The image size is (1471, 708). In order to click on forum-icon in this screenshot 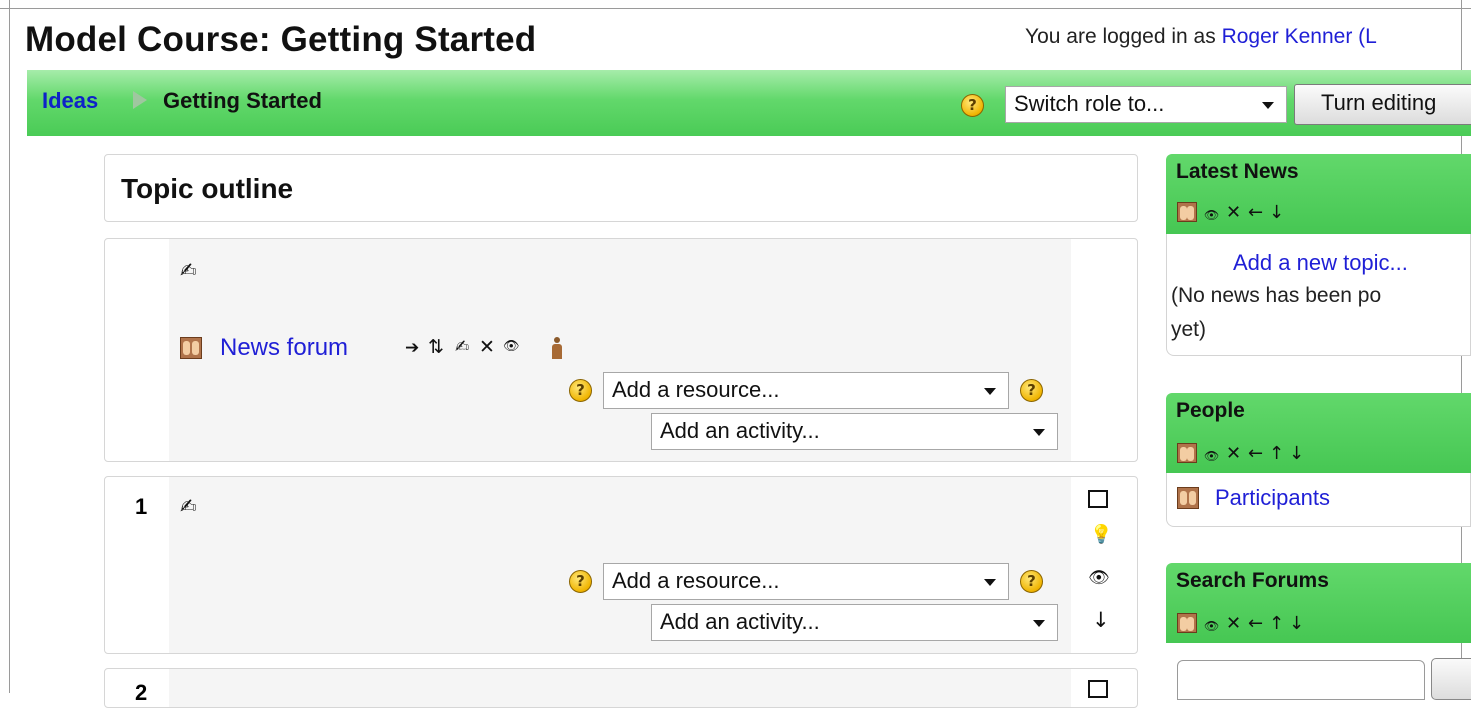, I will do `click(191, 348)`.